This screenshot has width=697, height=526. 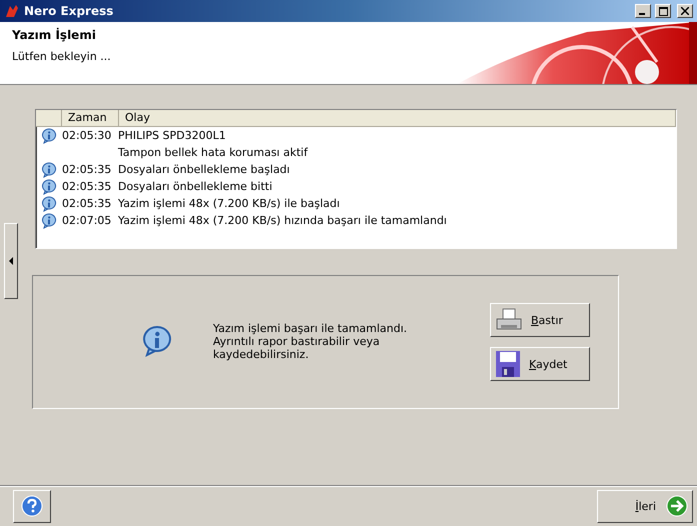 I want to click on event-cell-text: PHILIPS SPD3200L1, so click(x=172, y=135).